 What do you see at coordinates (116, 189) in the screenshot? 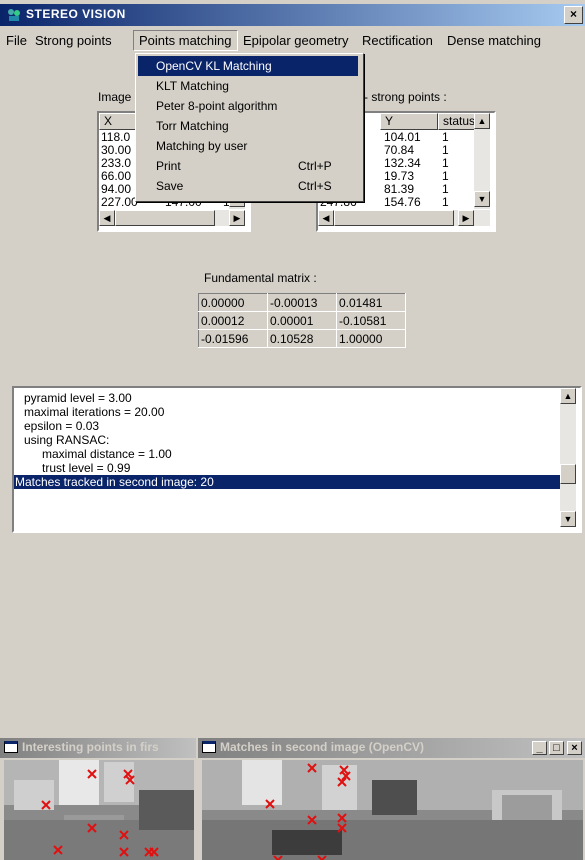
I see `list-cell: 94.00` at bounding box center [116, 189].